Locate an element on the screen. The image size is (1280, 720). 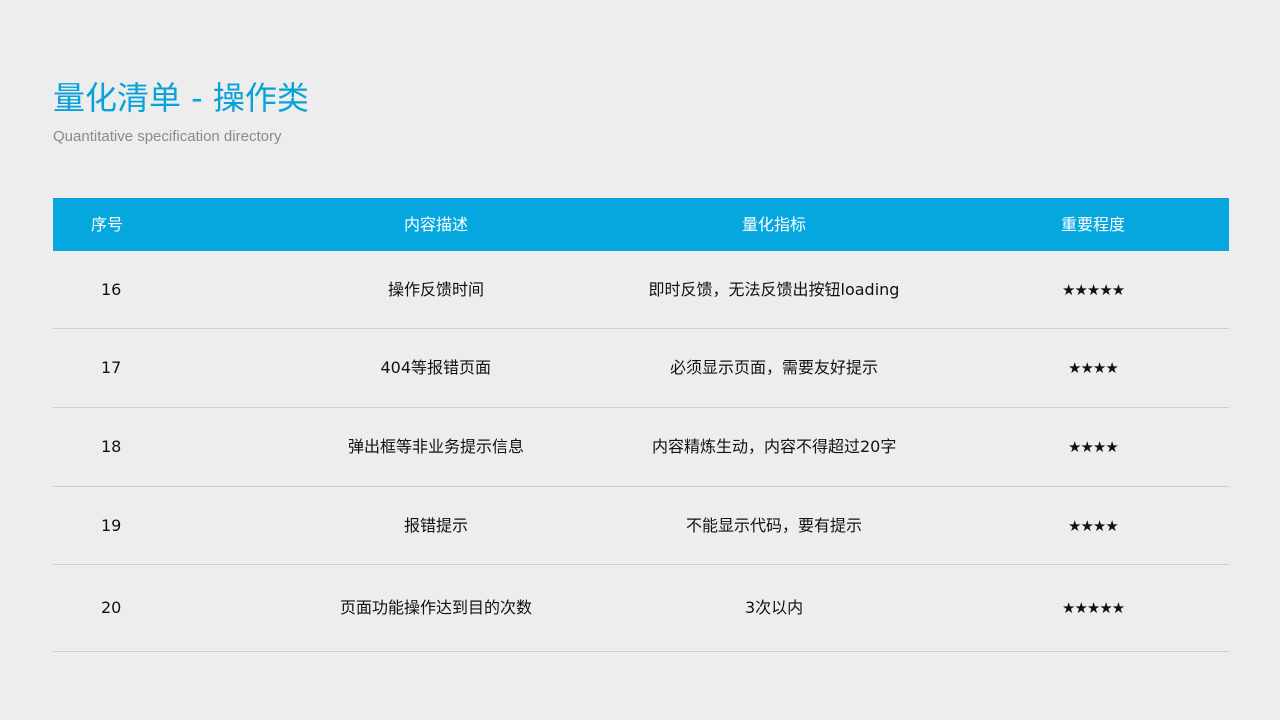
row-description: 操作反馈时间 is located at coordinates (436, 289).